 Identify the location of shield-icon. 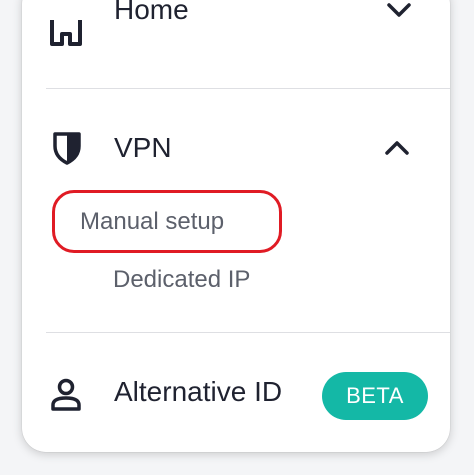
(67, 148).